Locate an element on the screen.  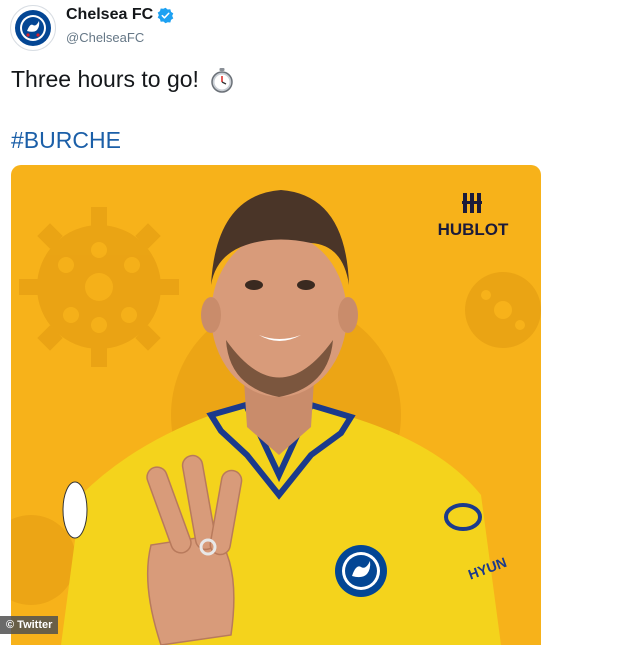
tweet-text-body: Three hours to go! is located at coordinates (105, 79).